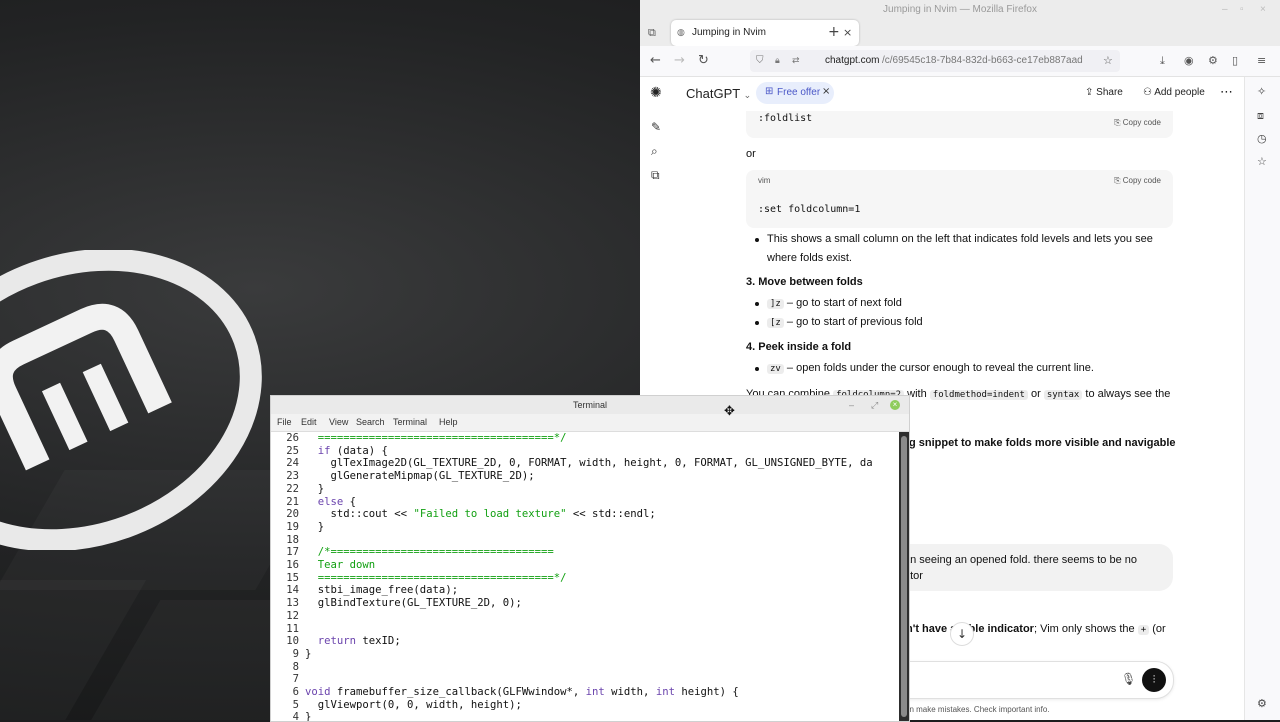  I want to click on reload-icon: ↻, so click(703, 61).